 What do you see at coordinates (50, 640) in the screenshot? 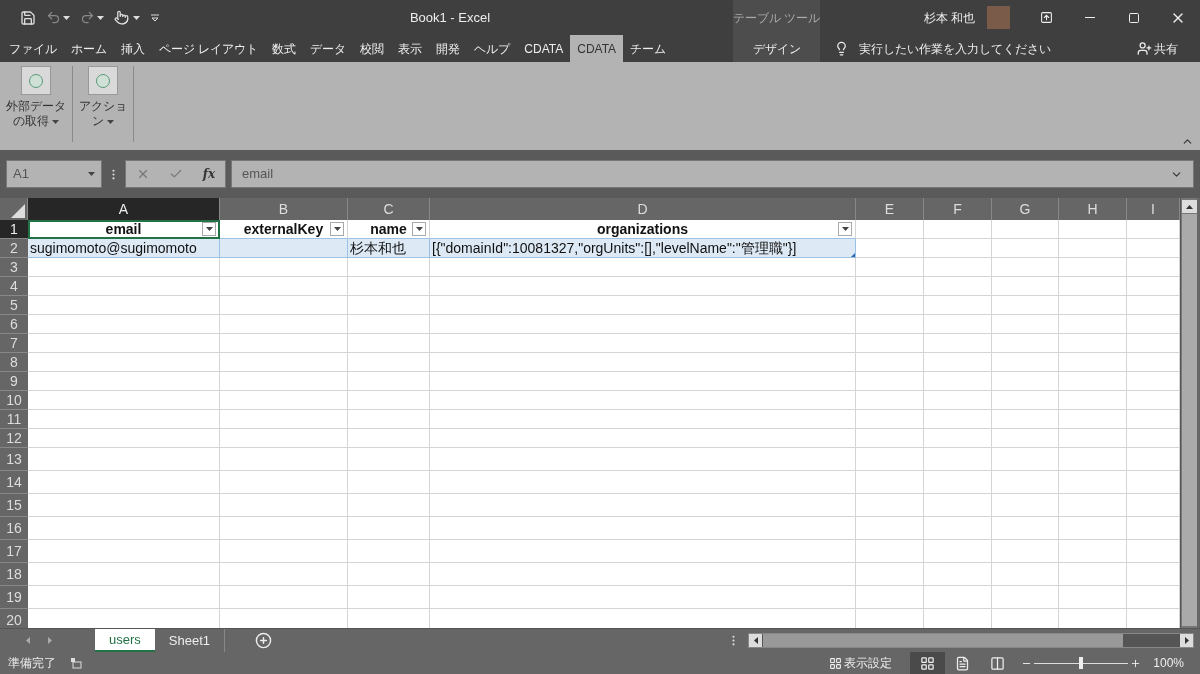
I see `next-sheet-icon` at bounding box center [50, 640].